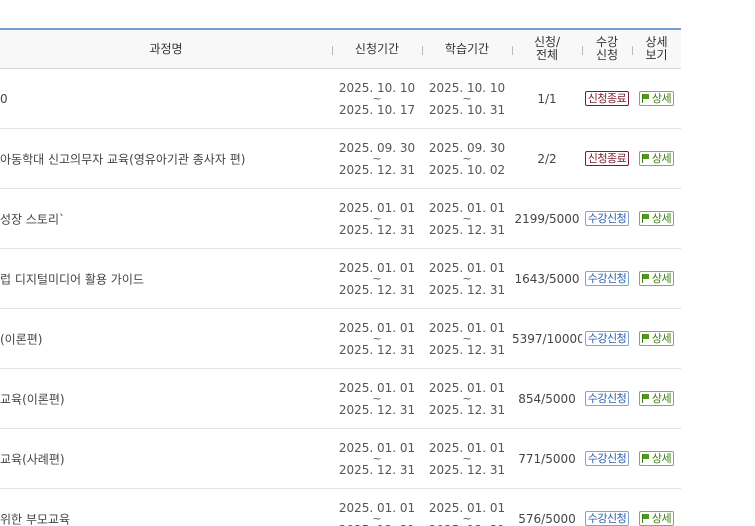 The width and height of the screenshot is (755, 526). I want to click on applied-total-cell: 576/5000, so click(547, 507).